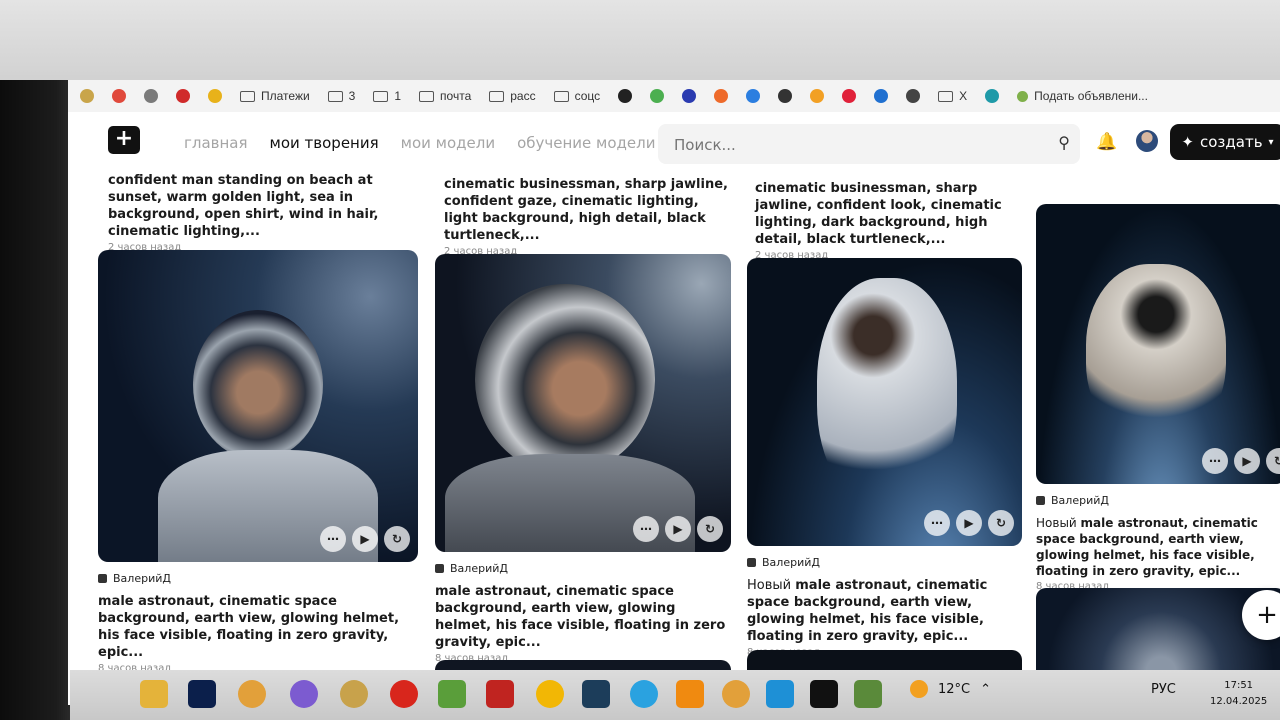 This screenshot has height=720, width=1280. I want to click on weather-icon, so click(919, 689).